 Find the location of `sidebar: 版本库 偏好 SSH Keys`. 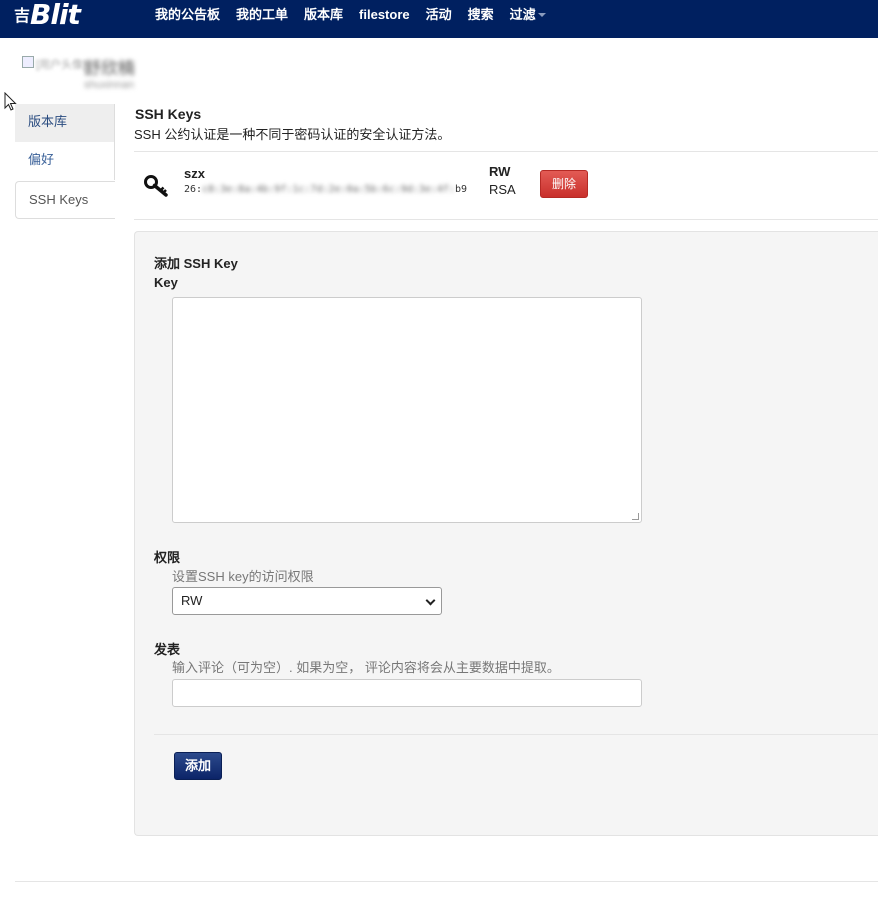

sidebar: 版本库 偏好 SSH Keys is located at coordinates (65, 161).